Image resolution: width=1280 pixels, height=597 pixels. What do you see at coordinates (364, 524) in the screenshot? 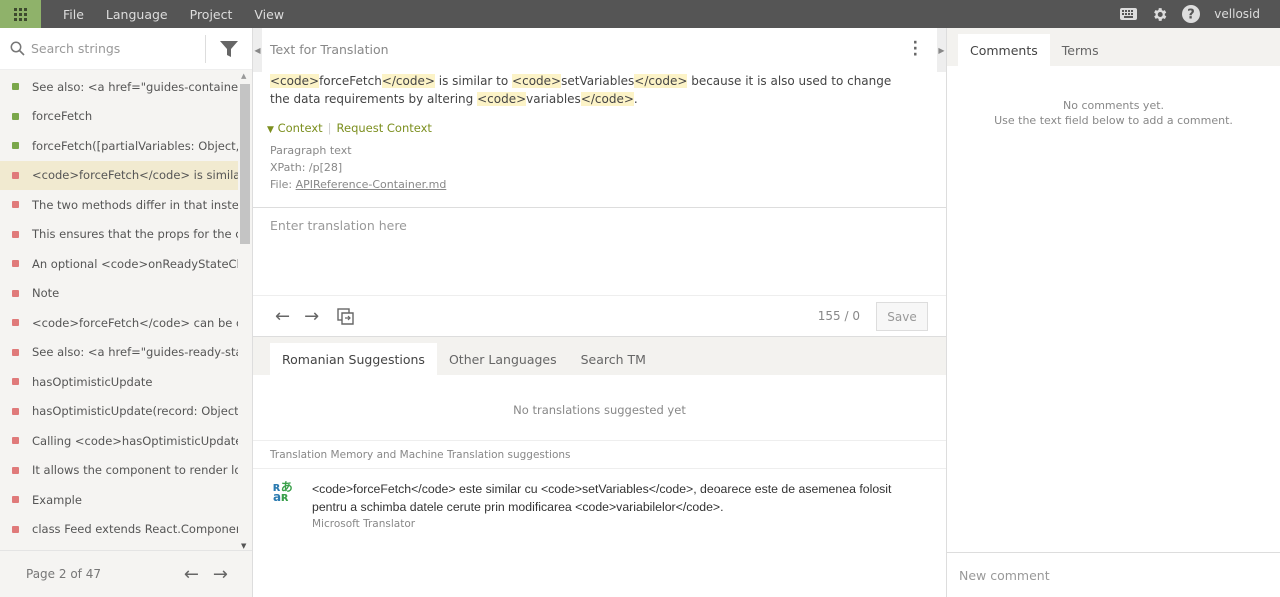
I see `mt-provider: Microsoft Translator` at bounding box center [364, 524].